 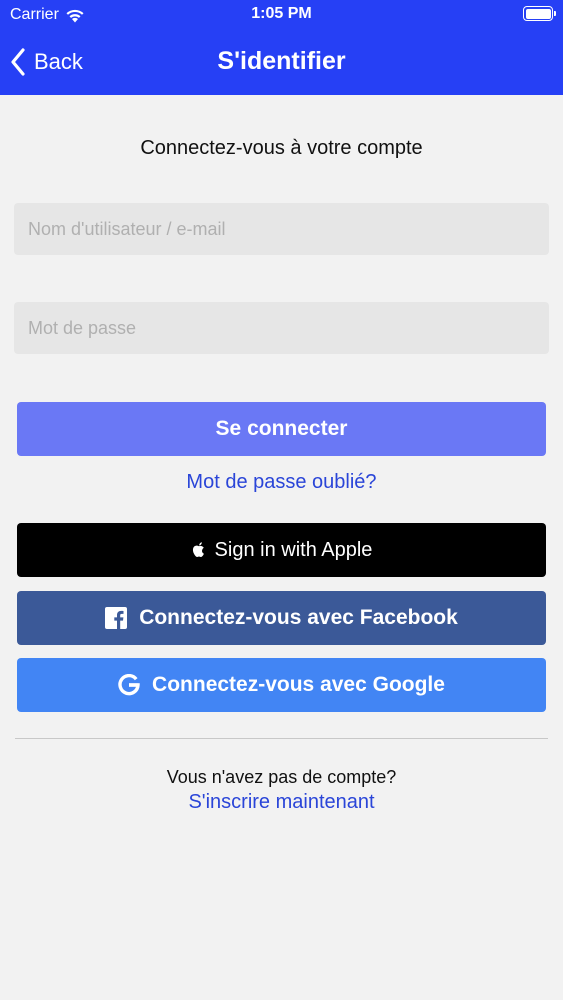 I want to click on apple-signin-button: Sign in with Apple, so click(x=281, y=550).